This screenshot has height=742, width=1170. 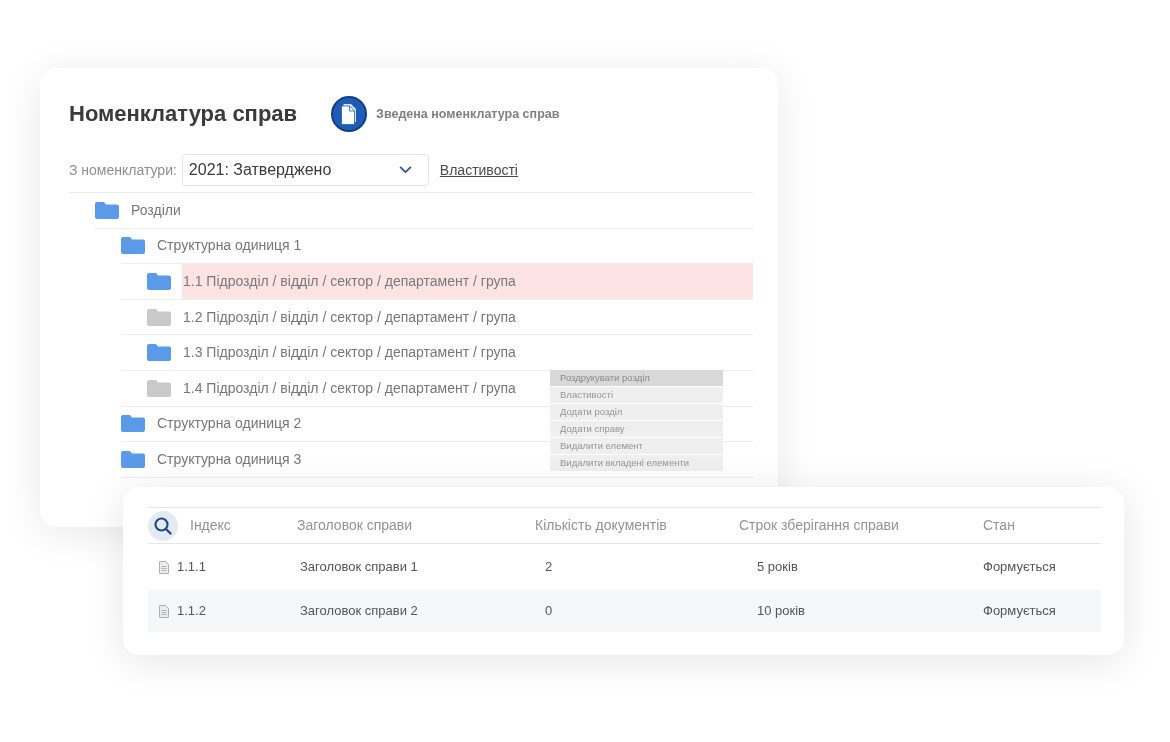 What do you see at coordinates (819, 525) in the screenshot?
I see `column-header: Строк зберігання справи` at bounding box center [819, 525].